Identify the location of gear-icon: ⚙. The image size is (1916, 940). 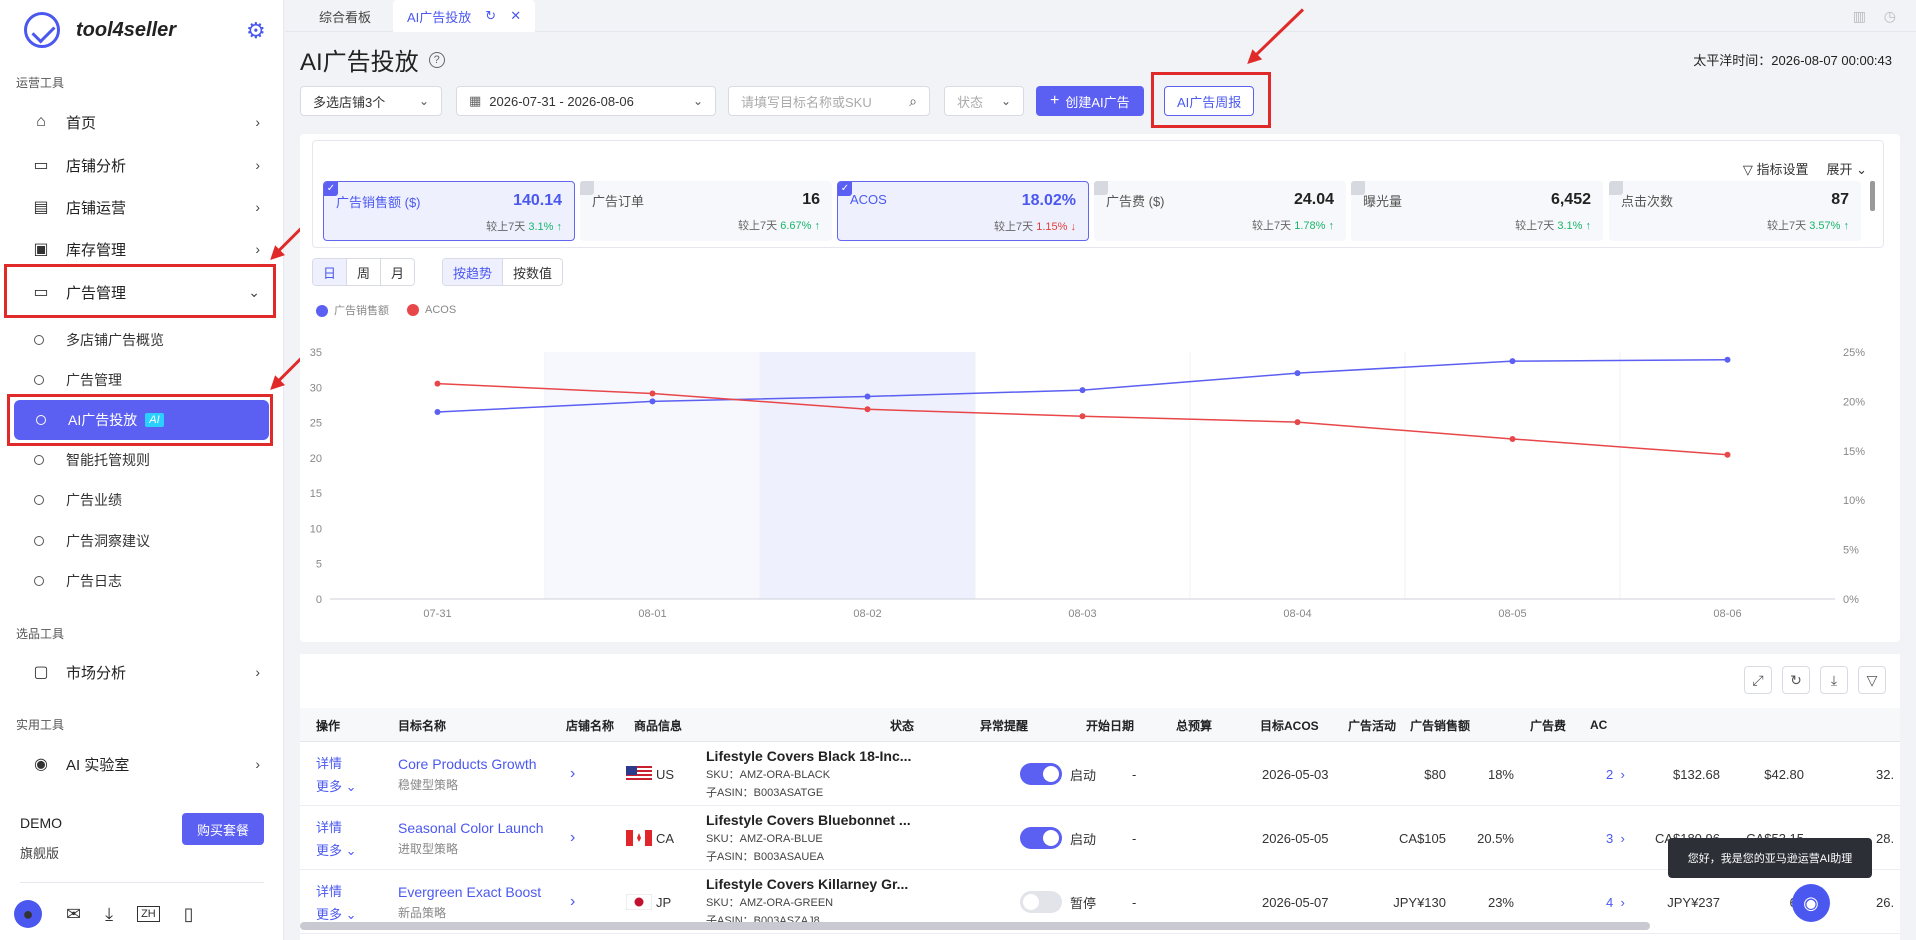
(256, 31).